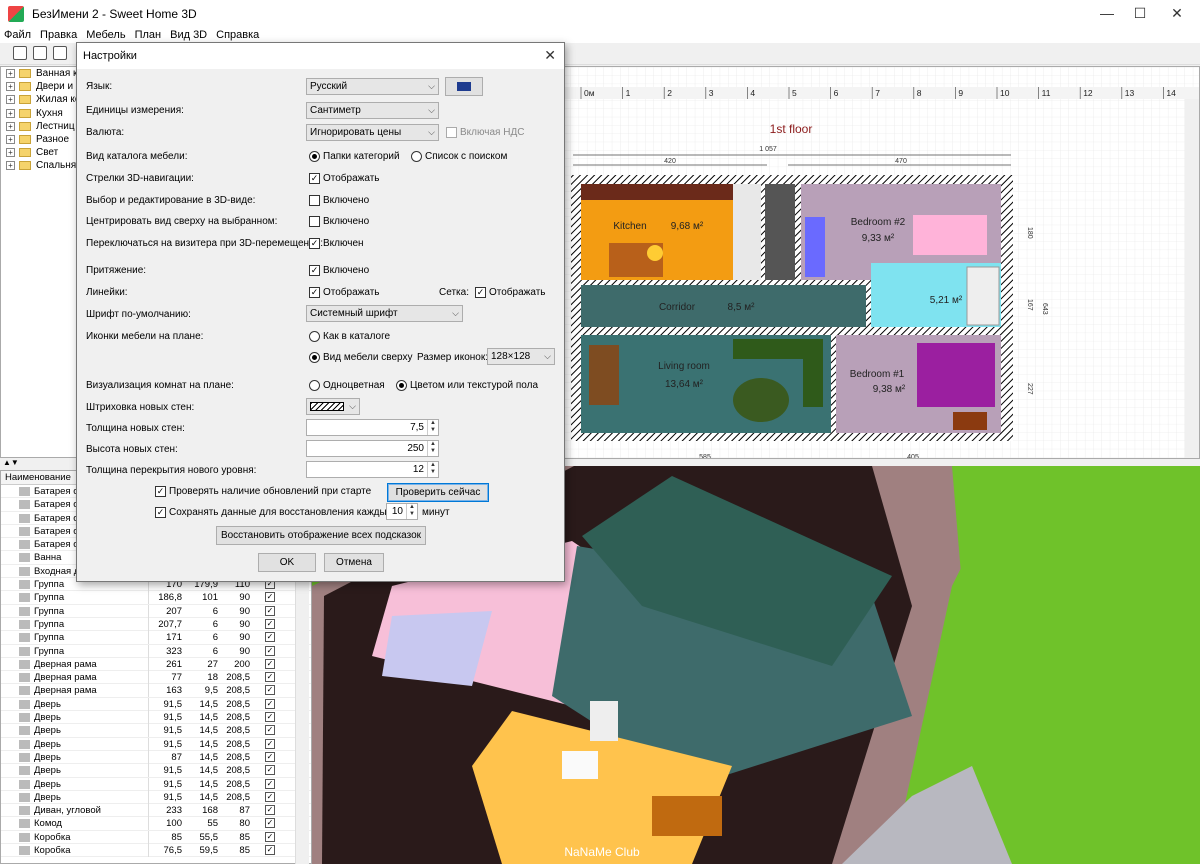  Describe the element at coordinates (1177, 13) in the screenshot. I see `close-button: ✕` at that location.